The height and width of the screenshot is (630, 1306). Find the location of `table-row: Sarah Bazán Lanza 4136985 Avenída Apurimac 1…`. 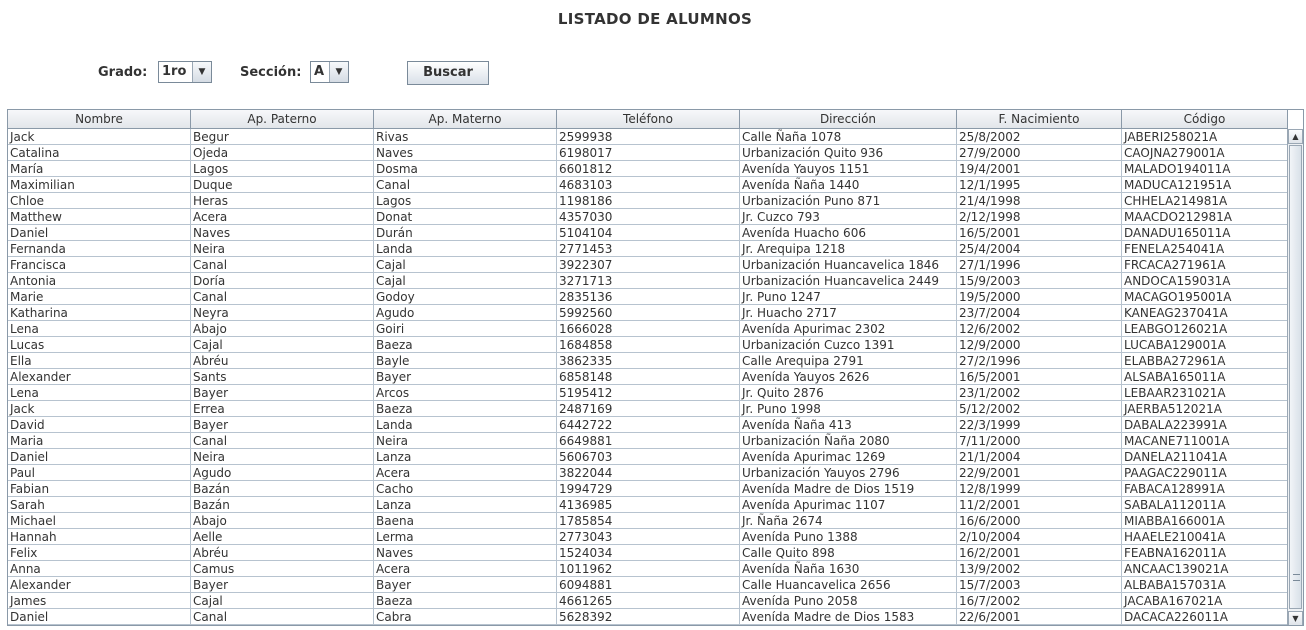

table-row: Sarah Bazán Lanza 4136985 Avenída Apurimac 1… is located at coordinates (648, 505).